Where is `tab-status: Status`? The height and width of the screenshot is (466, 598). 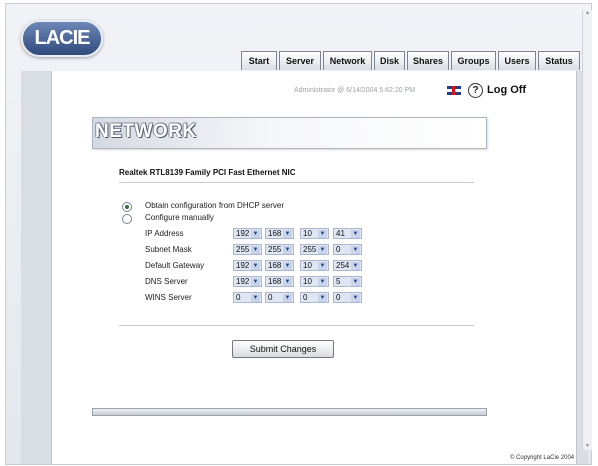
tab-status: Status is located at coordinates (559, 60).